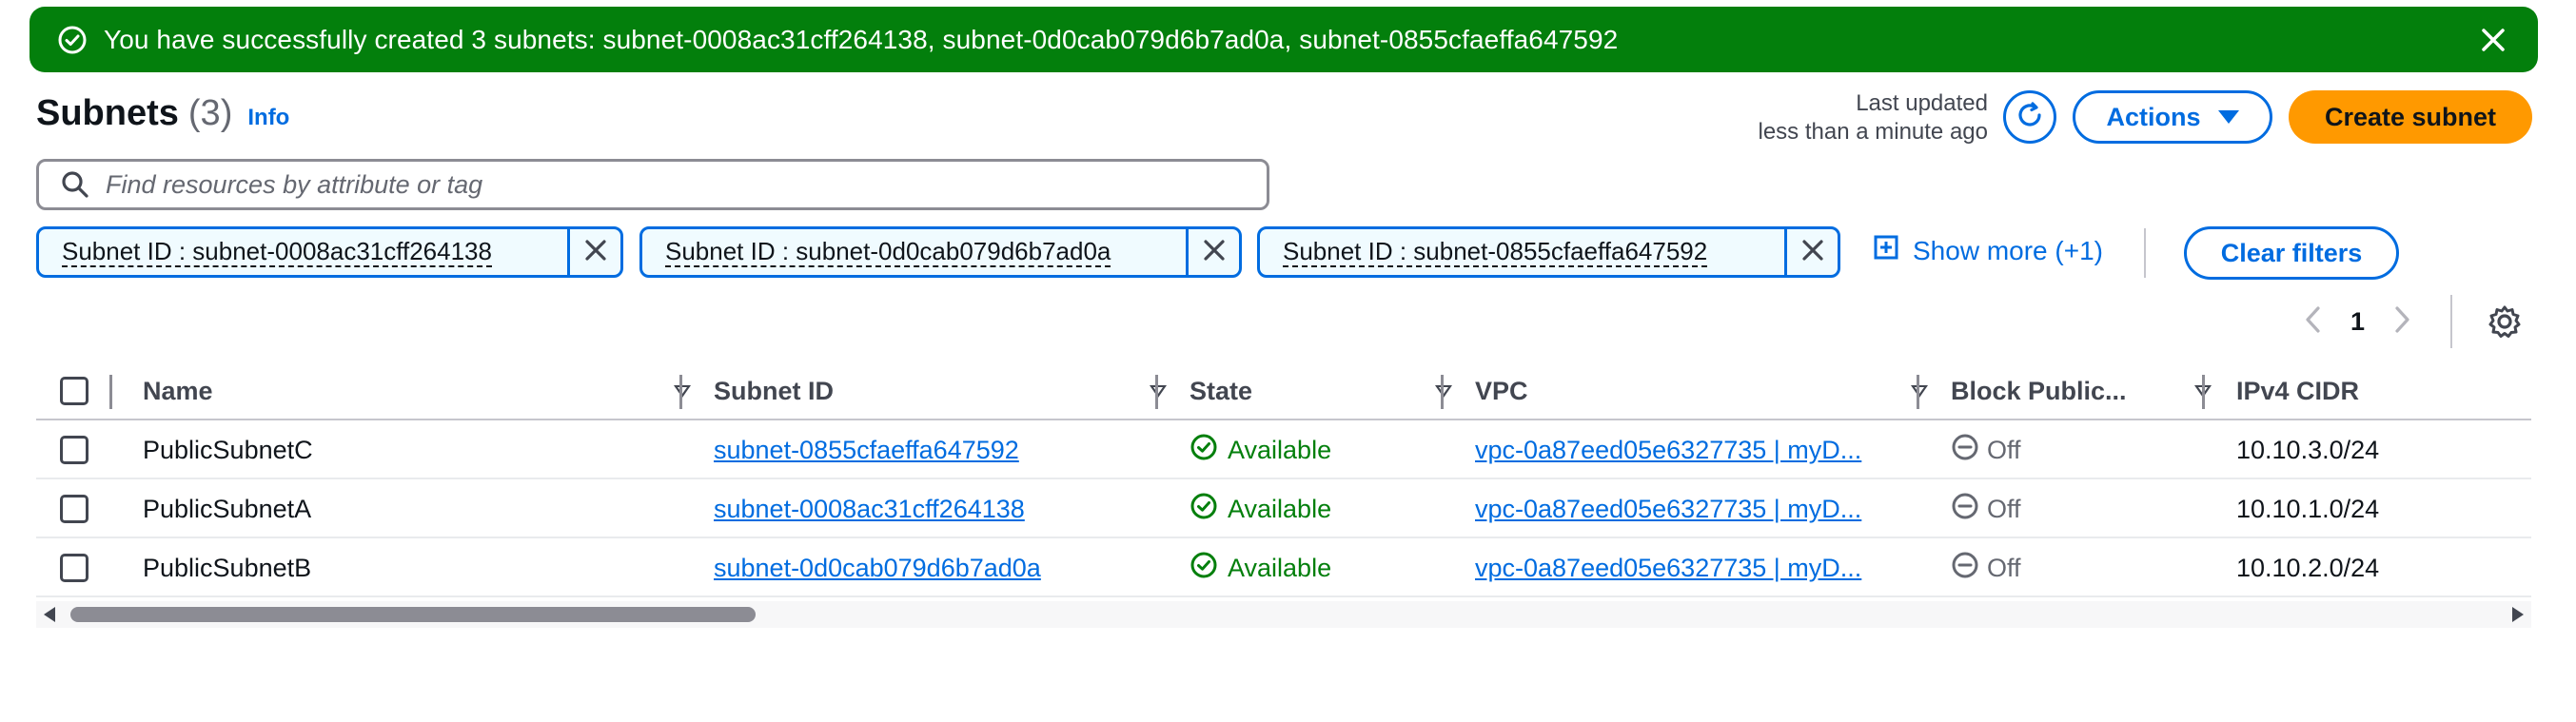  I want to click on refresh-button, so click(2029, 117).